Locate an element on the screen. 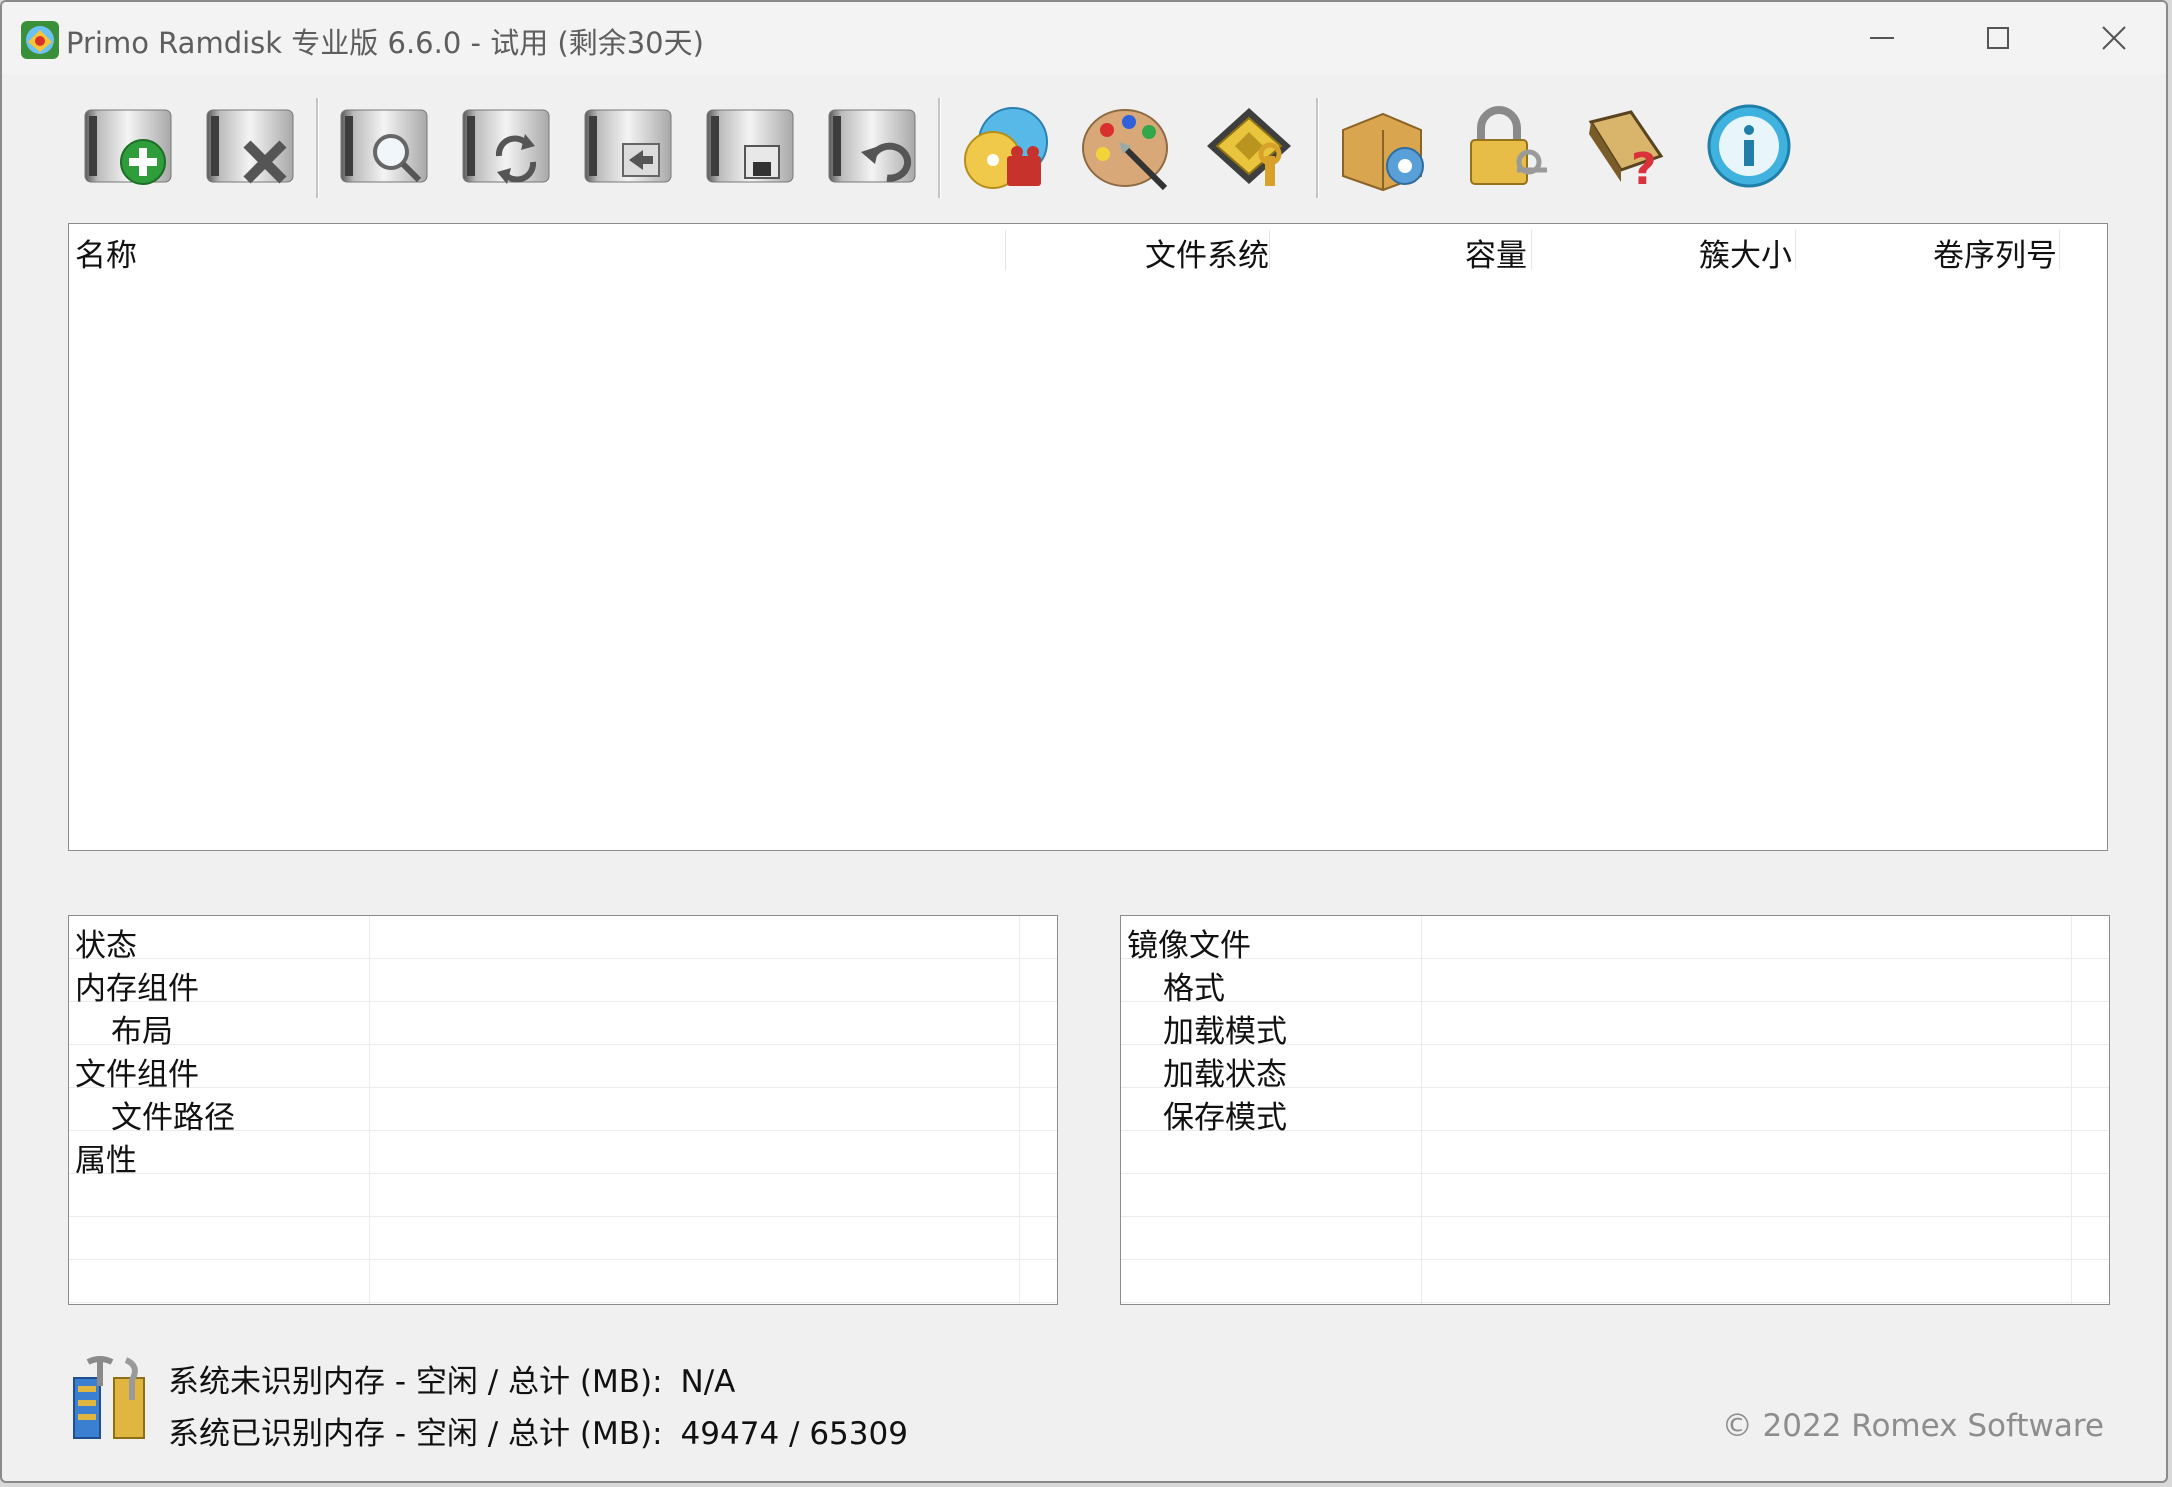 The height and width of the screenshot is (1487, 2172). save-disk-button is located at coordinates (749, 148).